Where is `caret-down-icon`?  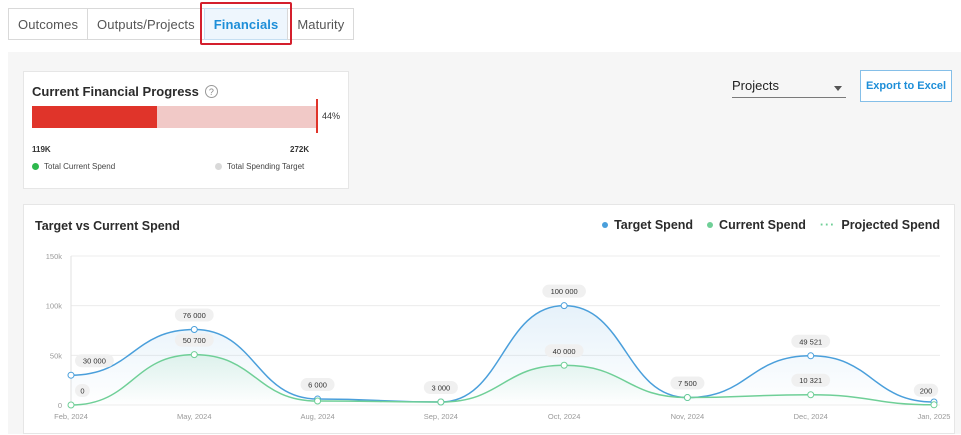 caret-down-icon is located at coordinates (838, 88).